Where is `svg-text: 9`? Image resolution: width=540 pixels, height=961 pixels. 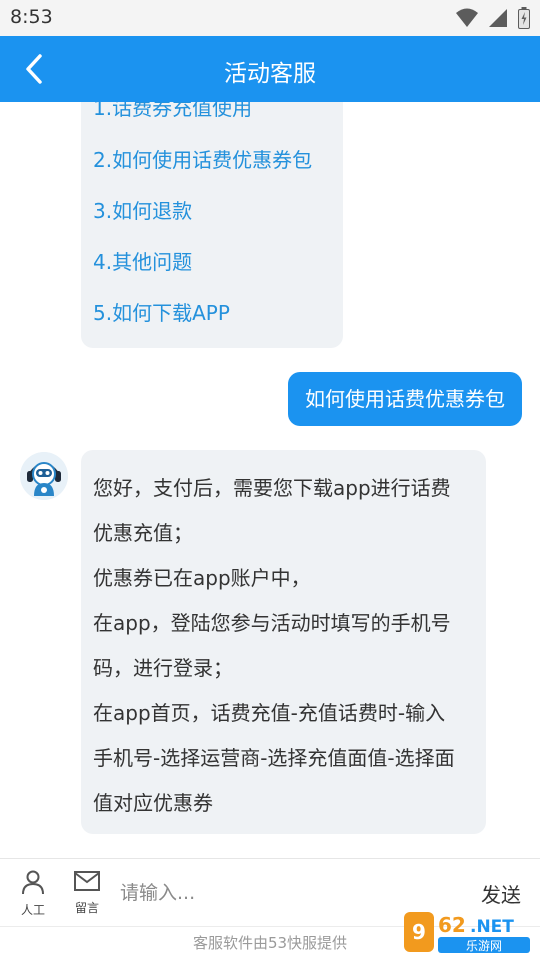 svg-text: 9 is located at coordinates (419, 932).